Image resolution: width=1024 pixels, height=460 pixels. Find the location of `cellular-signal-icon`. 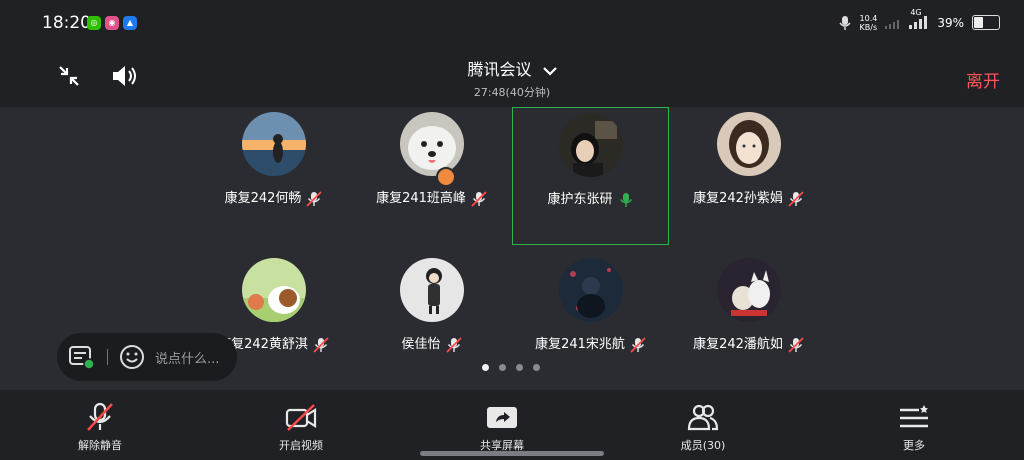

cellular-signal-icon is located at coordinates (918, 22).